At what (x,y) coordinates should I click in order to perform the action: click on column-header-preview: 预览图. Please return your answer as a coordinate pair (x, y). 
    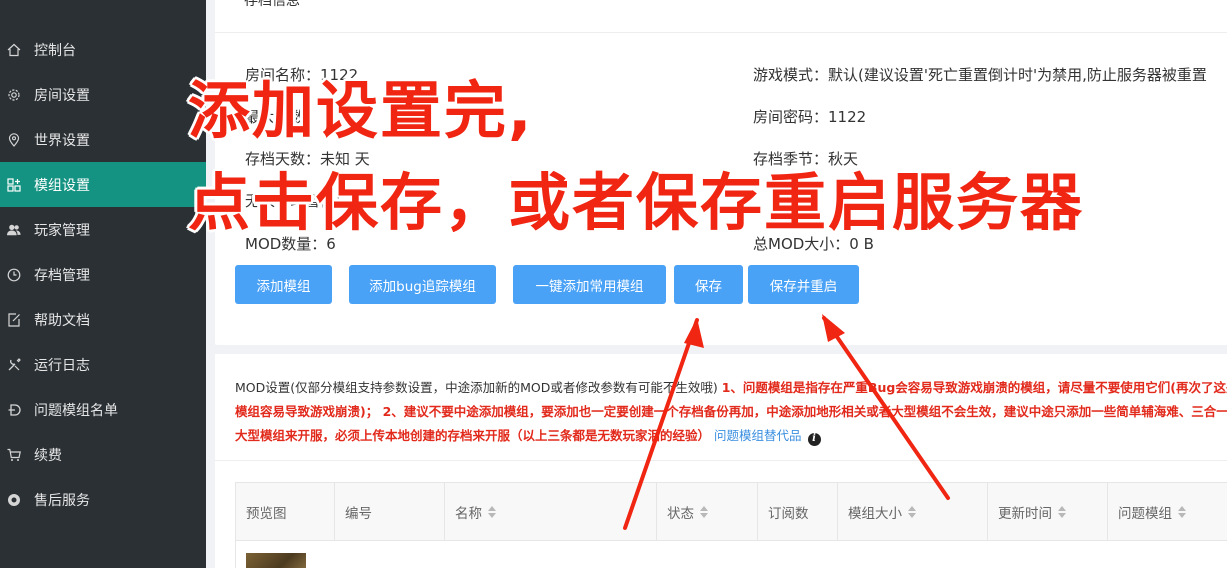
    Looking at the image, I should click on (285, 512).